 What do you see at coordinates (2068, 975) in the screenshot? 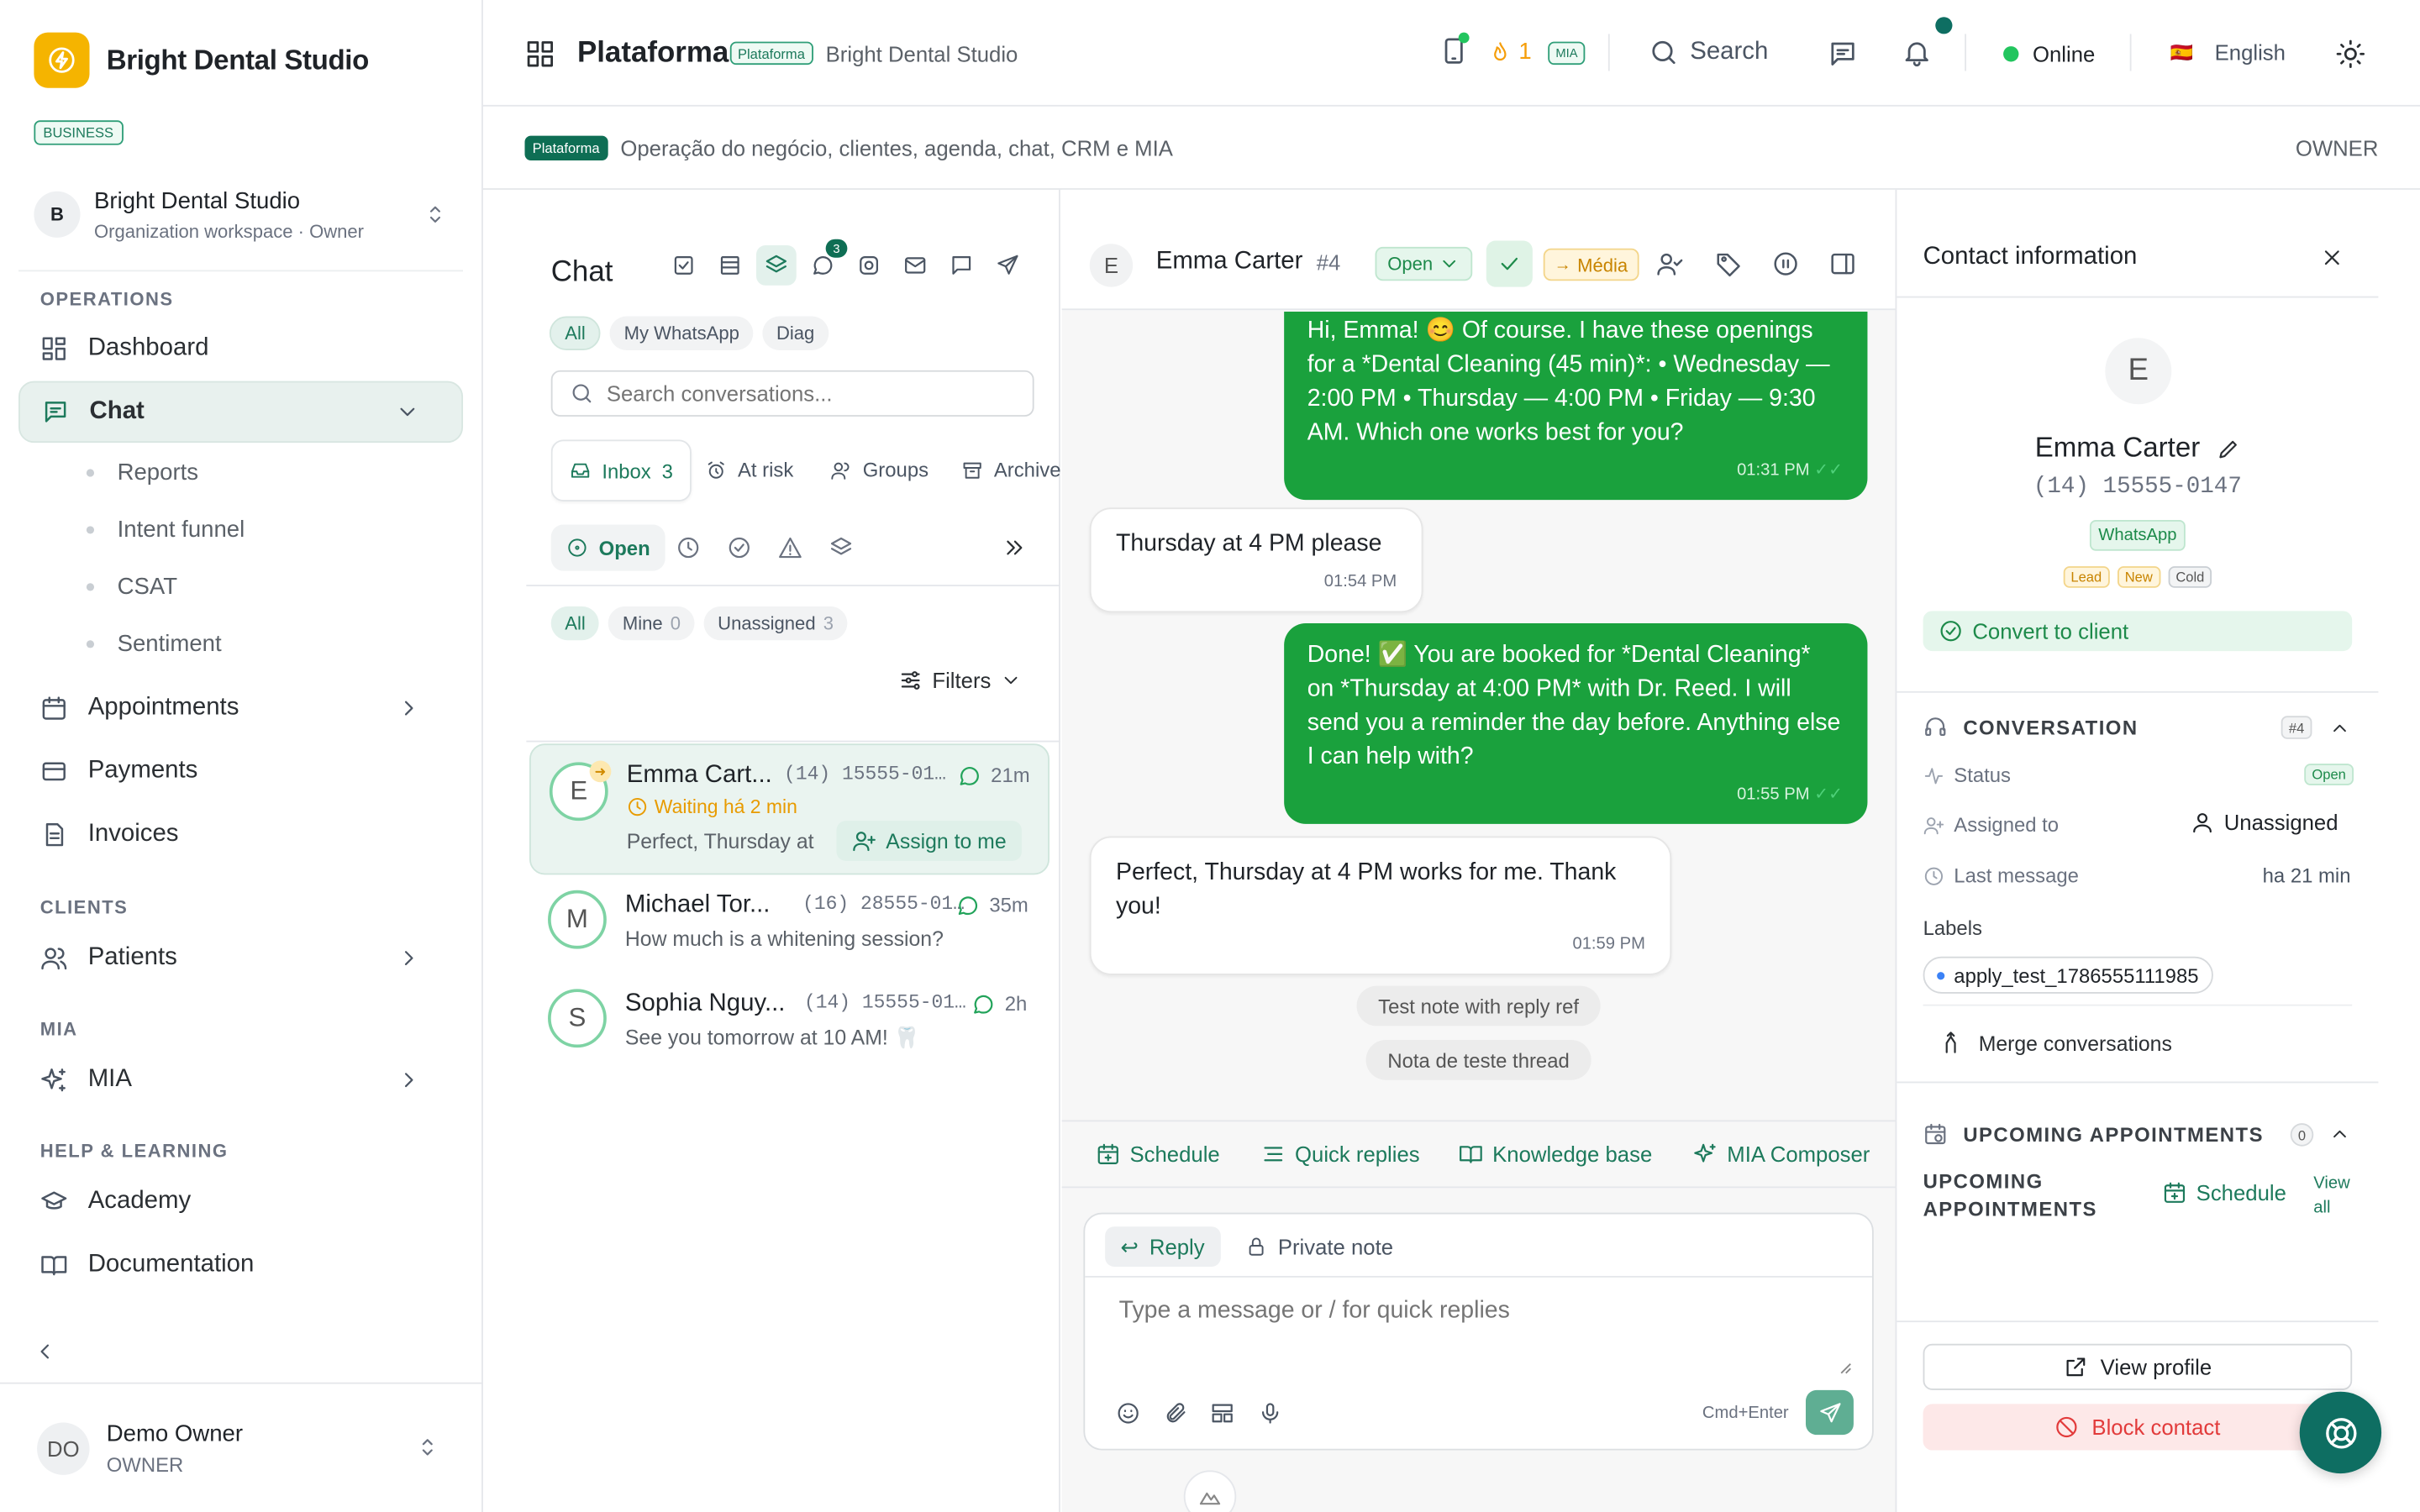
I see `label-chip: apply_test_1786555111985` at bounding box center [2068, 975].